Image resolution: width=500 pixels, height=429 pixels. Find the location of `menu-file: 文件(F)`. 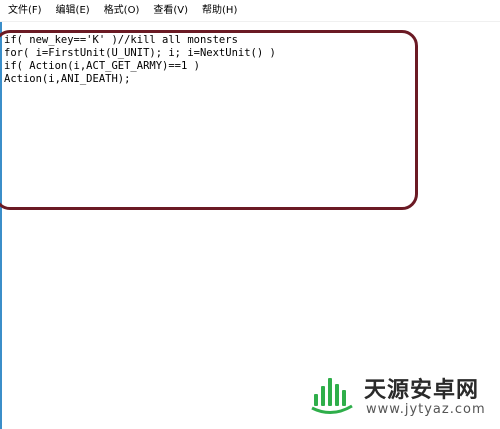

menu-file: 文件(F) is located at coordinates (25, 11).